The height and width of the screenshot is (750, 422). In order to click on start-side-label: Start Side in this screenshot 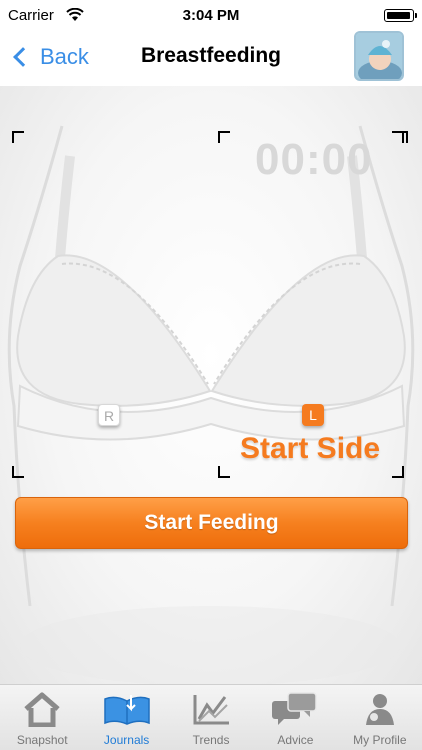, I will do `click(310, 448)`.